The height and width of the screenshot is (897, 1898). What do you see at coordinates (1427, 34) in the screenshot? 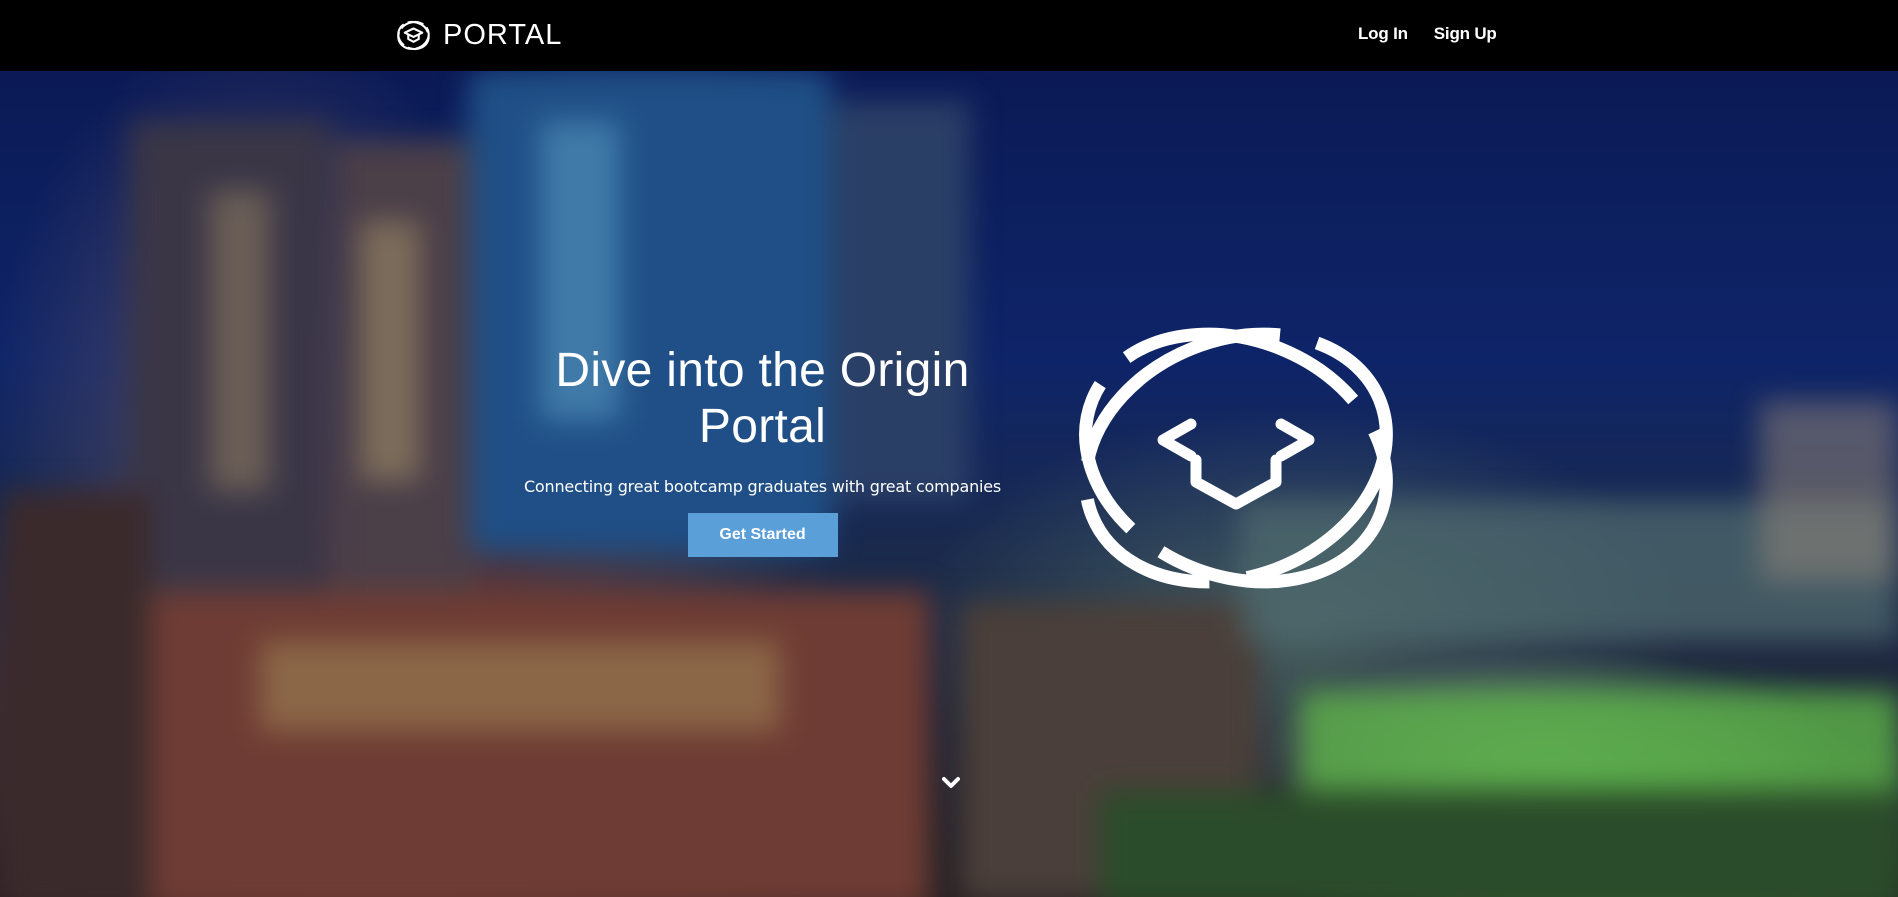
I see `nav-links: Log In Sign Up` at bounding box center [1427, 34].